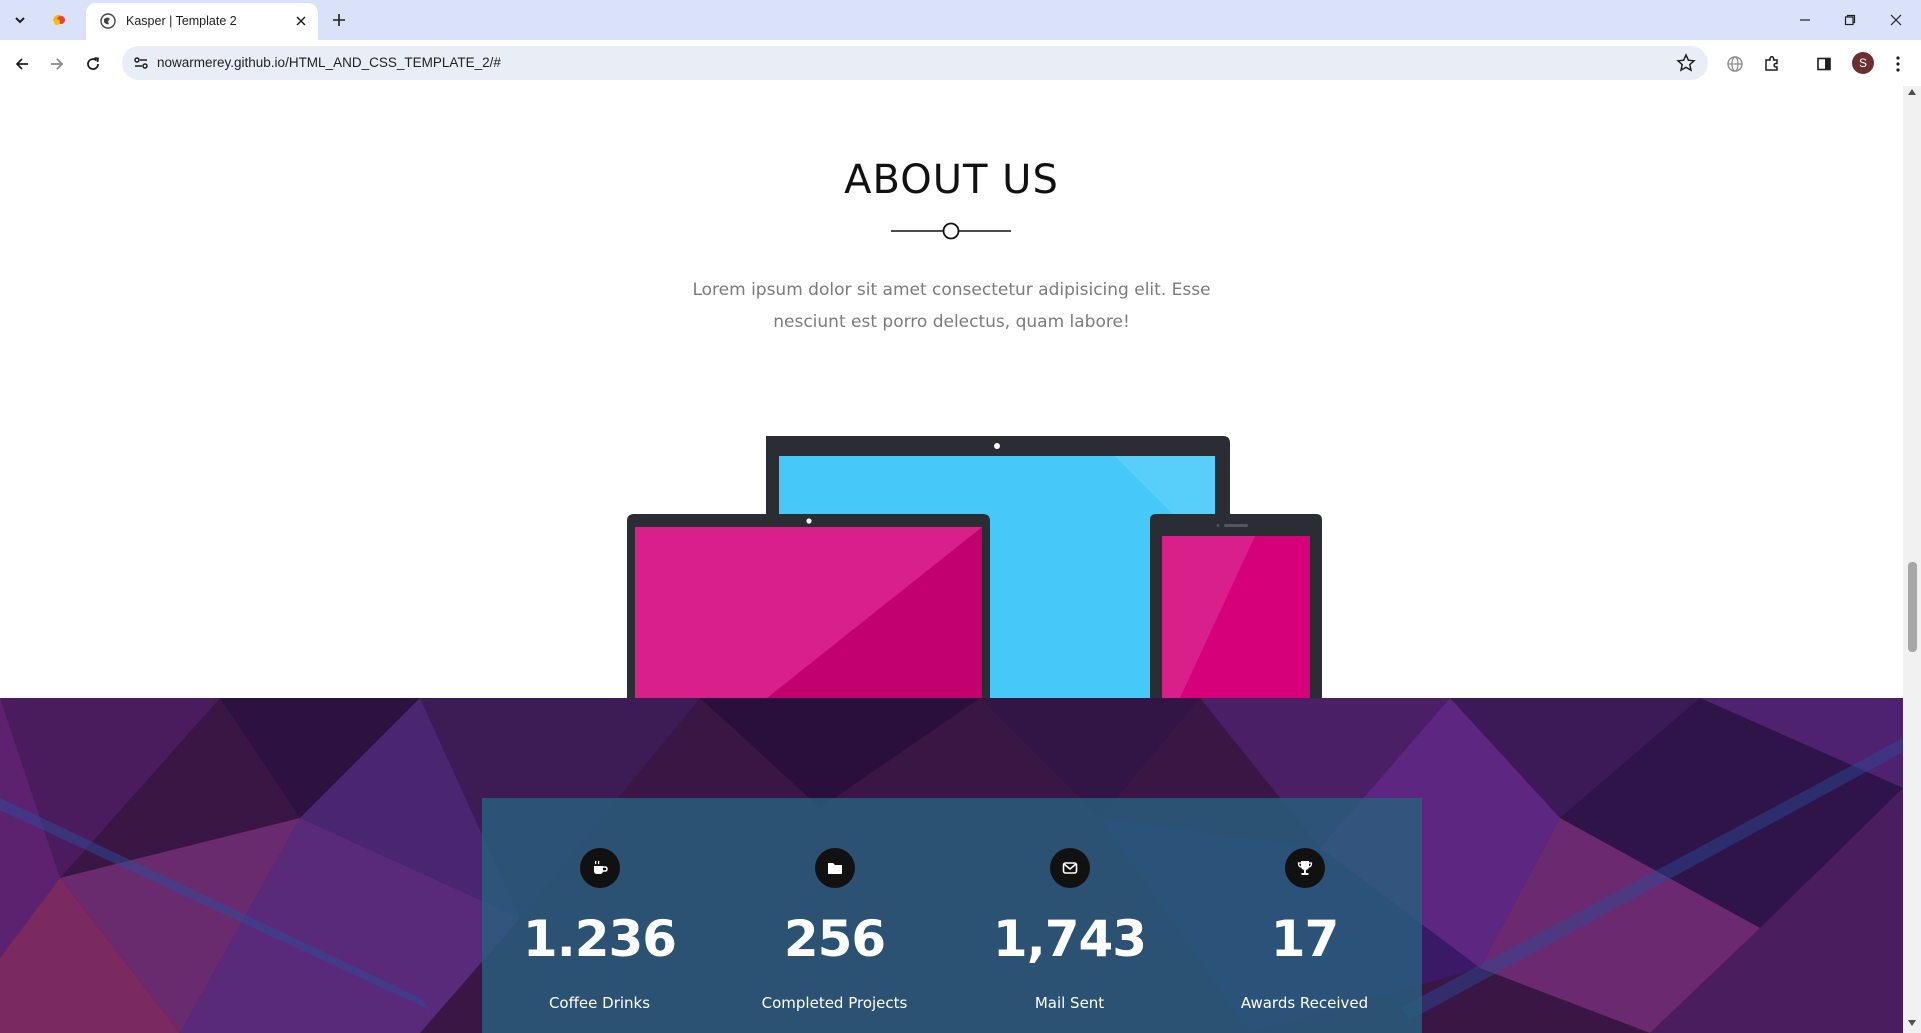 This screenshot has height=1033, width=1921. I want to click on scrollbar-thumb, so click(1912, 607).